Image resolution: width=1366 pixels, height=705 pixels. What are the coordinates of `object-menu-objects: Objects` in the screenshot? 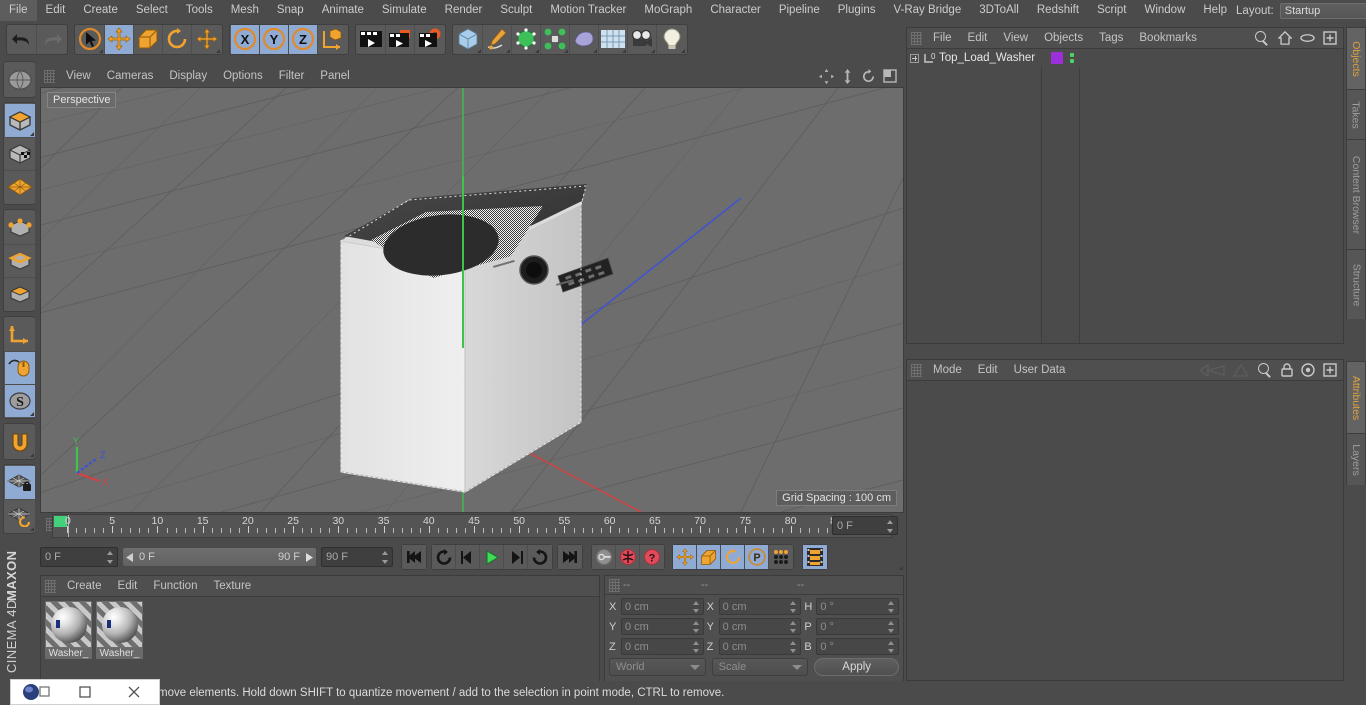 It's located at (1063, 38).